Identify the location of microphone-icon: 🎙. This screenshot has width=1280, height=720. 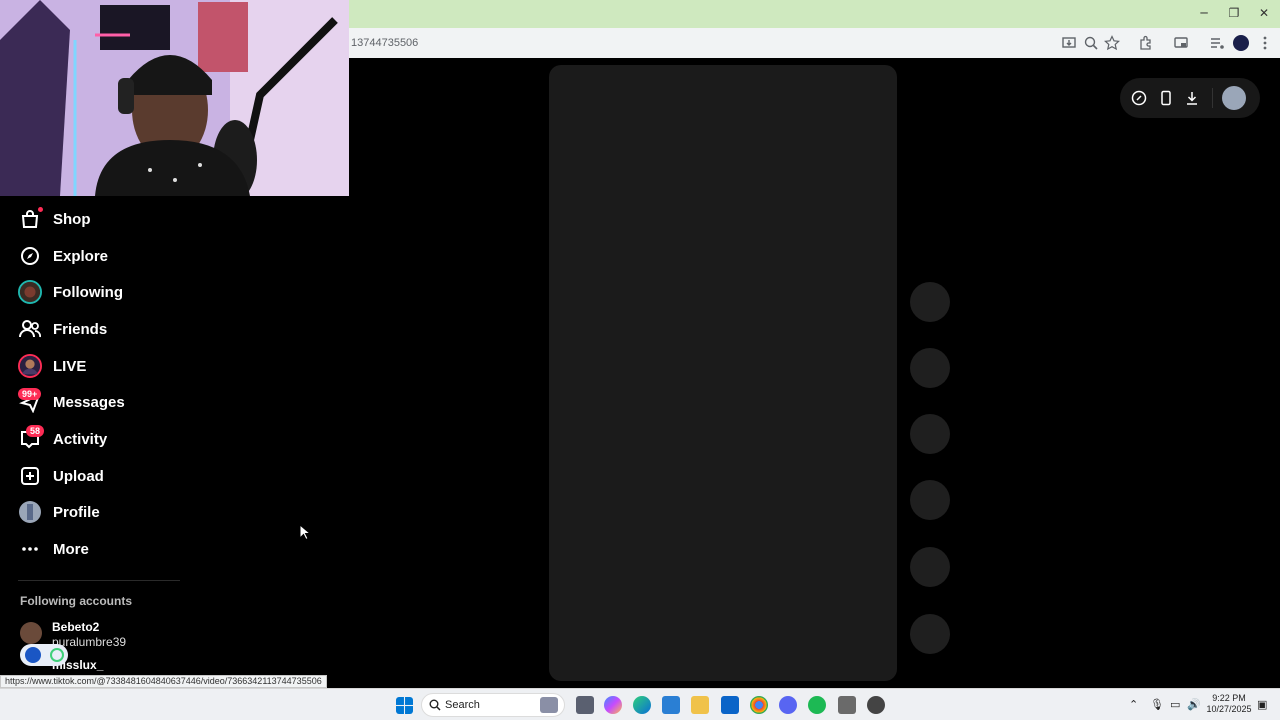
(1157, 704).